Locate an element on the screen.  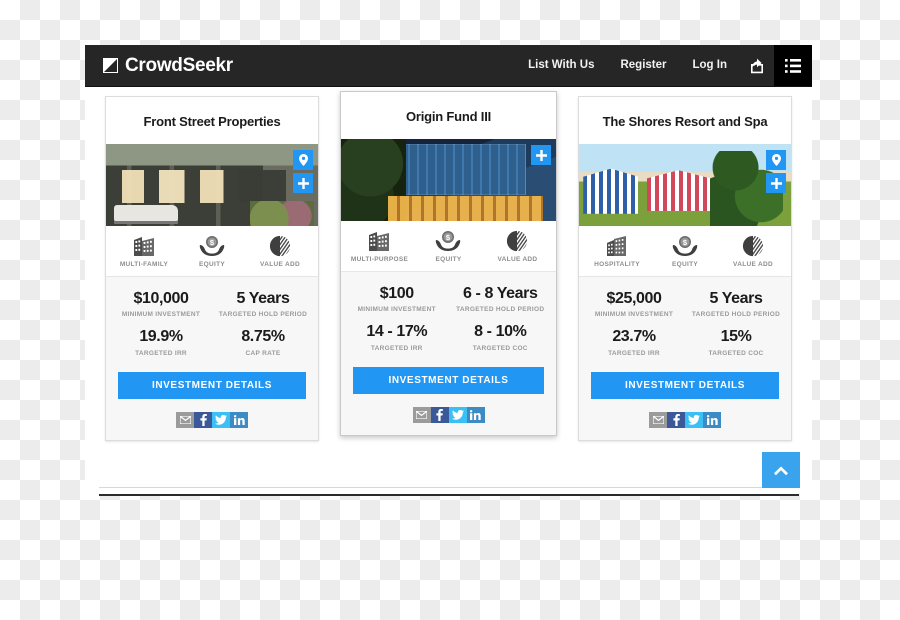
glass-office-building-photo is located at coordinates (448, 180).